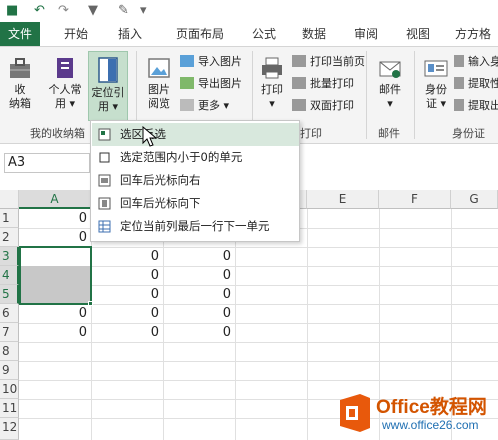 Image resolution: width=498 pixels, height=440 pixels. Describe the element at coordinates (436, 87) in the screenshot. I see `id-card-button: 身份 证 ▾` at that location.